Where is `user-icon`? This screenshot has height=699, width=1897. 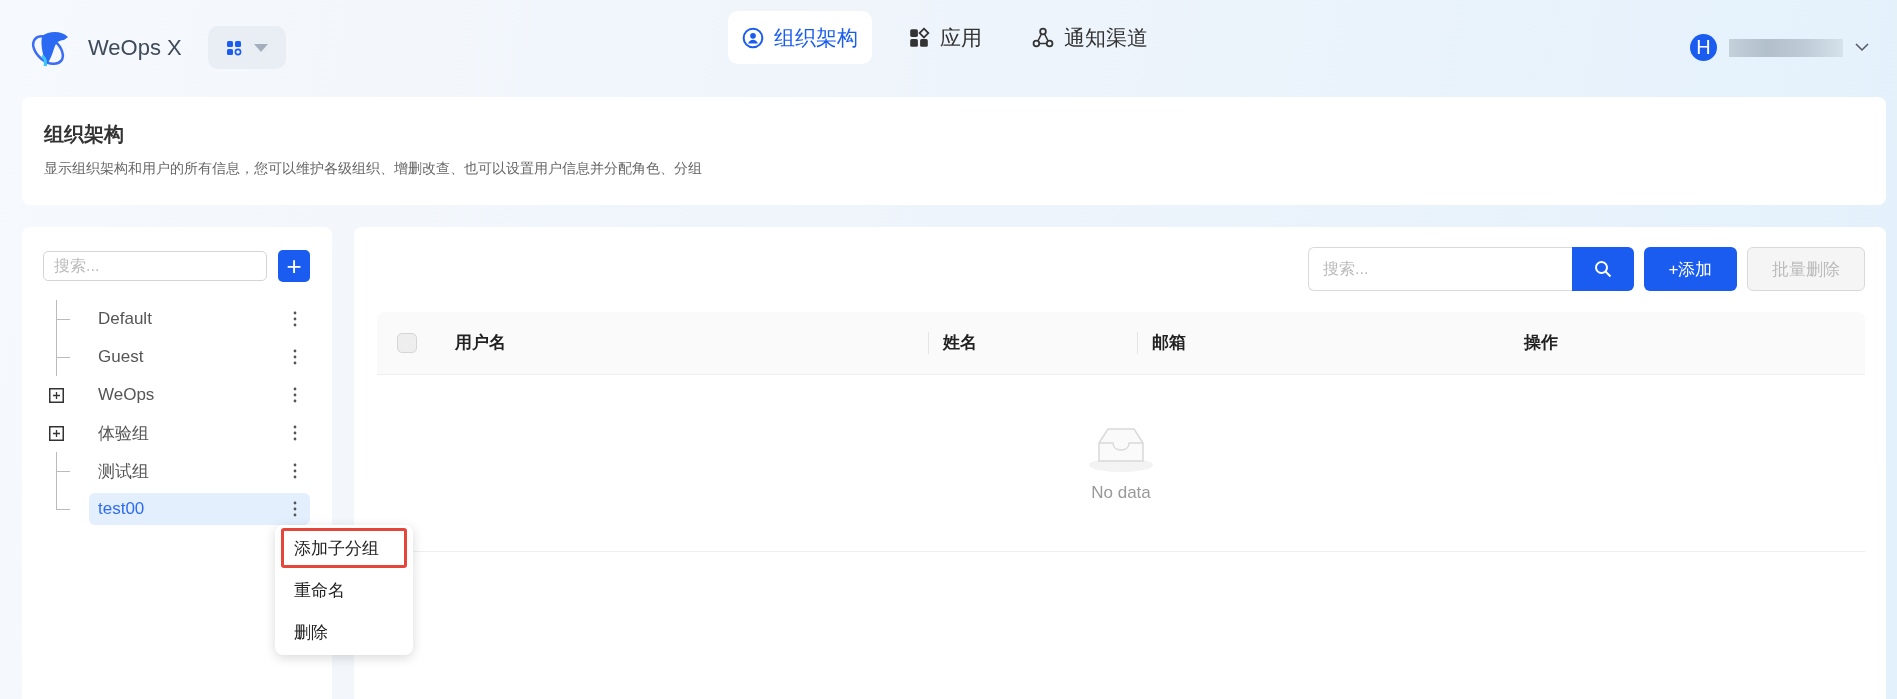 user-icon is located at coordinates (753, 37).